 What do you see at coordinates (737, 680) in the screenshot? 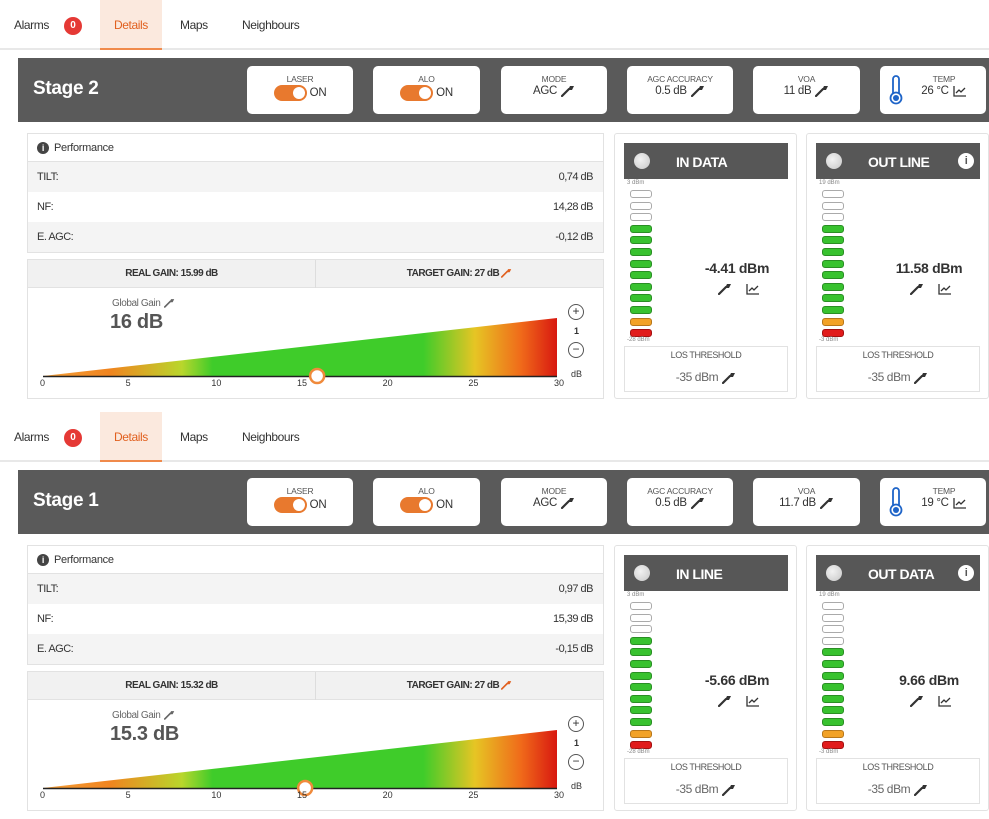
I see `power-reading: -5.66 dBm` at bounding box center [737, 680].